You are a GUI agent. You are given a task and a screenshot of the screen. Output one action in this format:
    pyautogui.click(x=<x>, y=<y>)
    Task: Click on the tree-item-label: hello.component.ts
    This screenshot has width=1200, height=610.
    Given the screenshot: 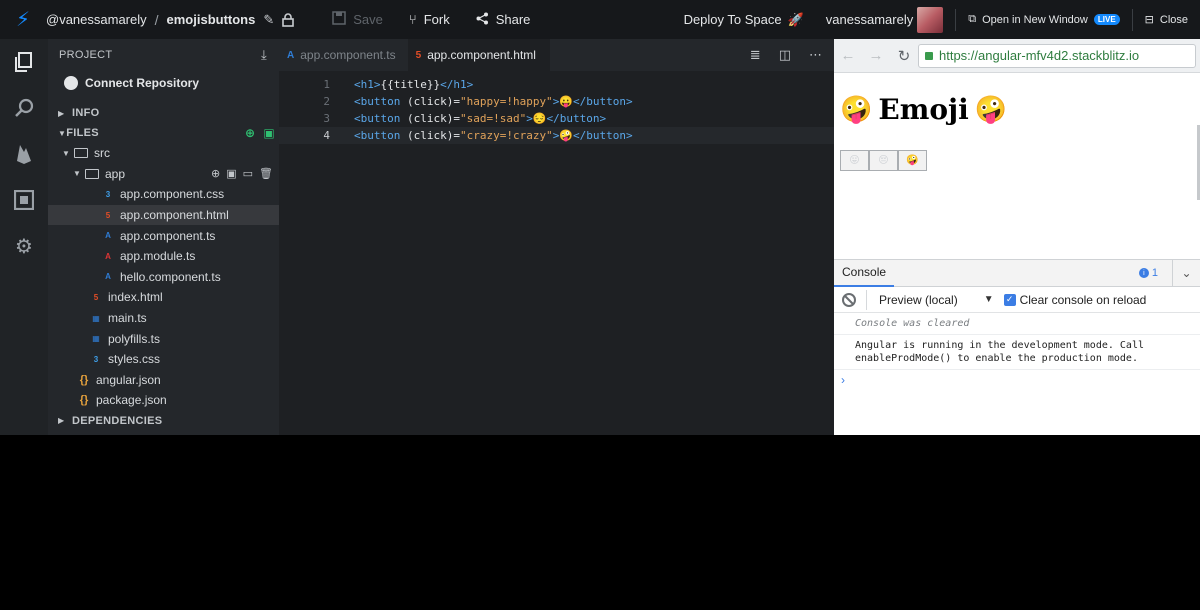 What is the action you would take?
    pyautogui.click(x=170, y=276)
    